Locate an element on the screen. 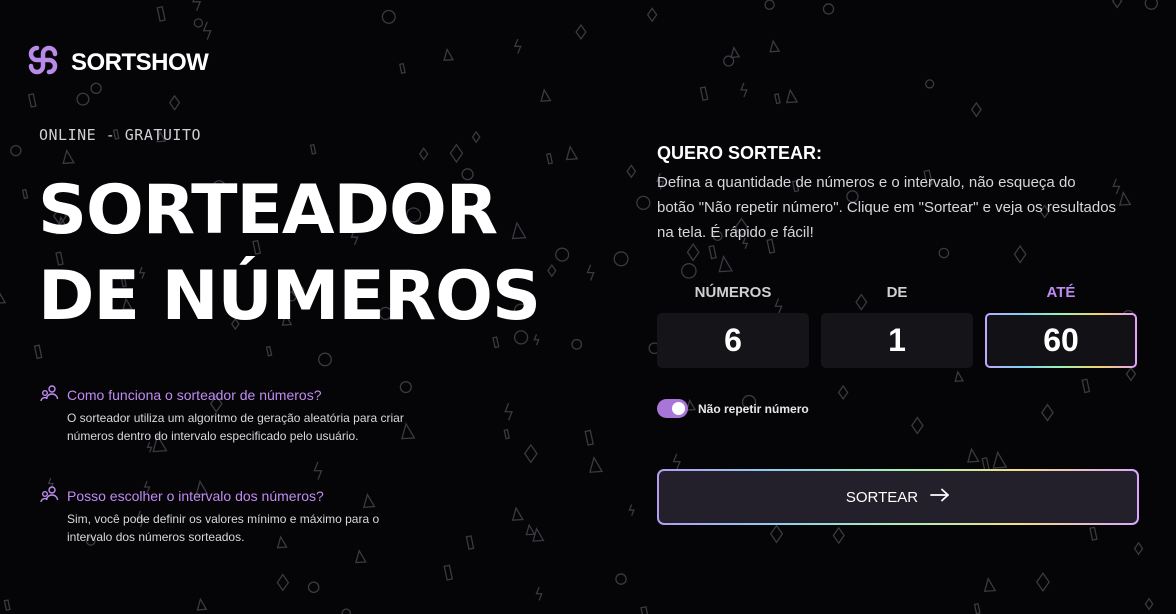 The width and height of the screenshot is (1176, 614). logo: SORTSHOW is located at coordinates (117, 62).